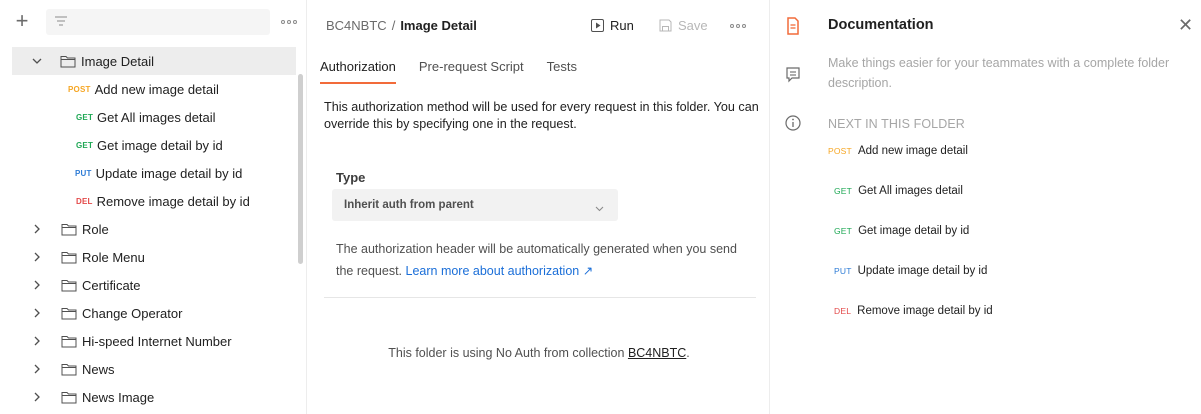  What do you see at coordinates (148, 369) in the screenshot?
I see `tree-folder: News` at bounding box center [148, 369].